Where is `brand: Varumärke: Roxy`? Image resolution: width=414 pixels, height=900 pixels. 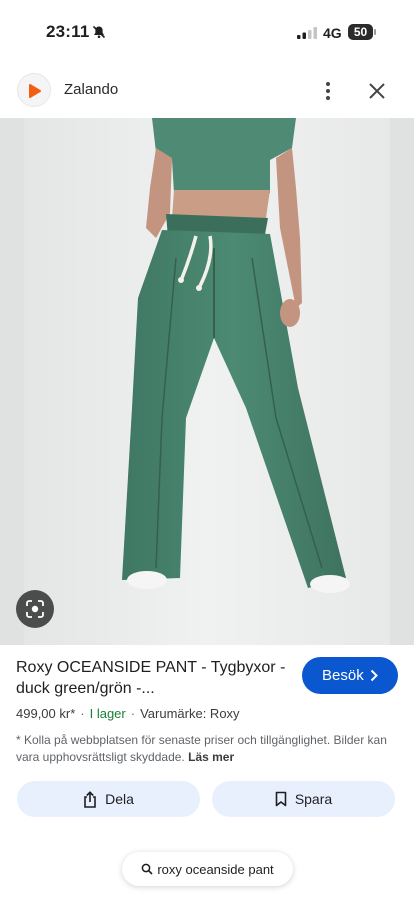
brand: Varumärke: Roxy is located at coordinates (190, 713).